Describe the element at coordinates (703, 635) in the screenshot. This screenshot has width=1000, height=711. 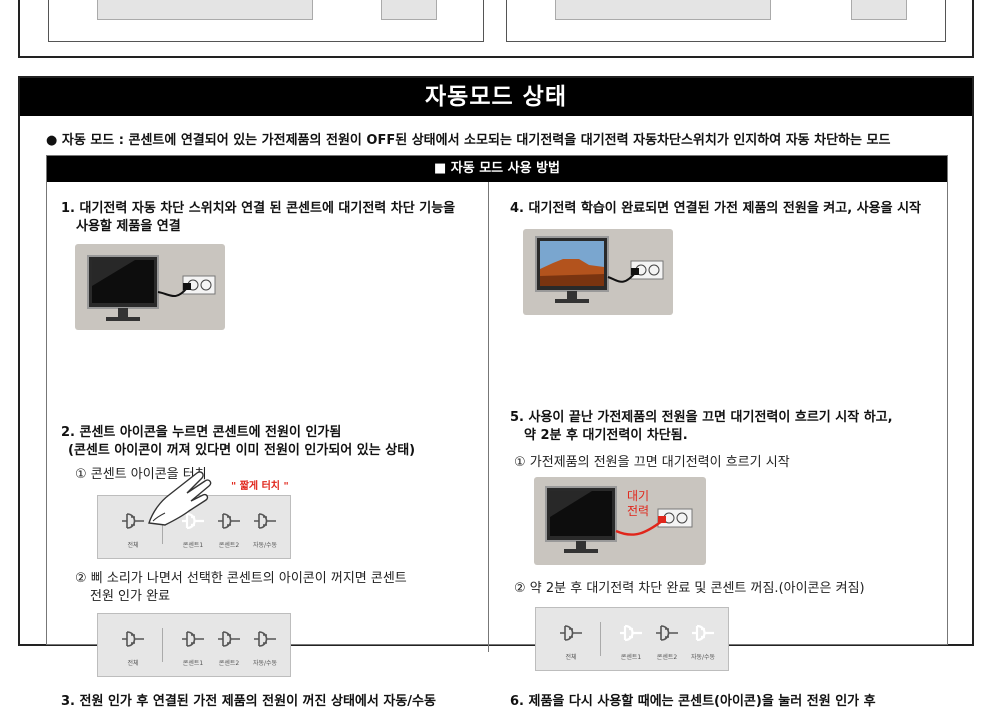
I see `plug-icon-auto-manual-glowing` at that location.